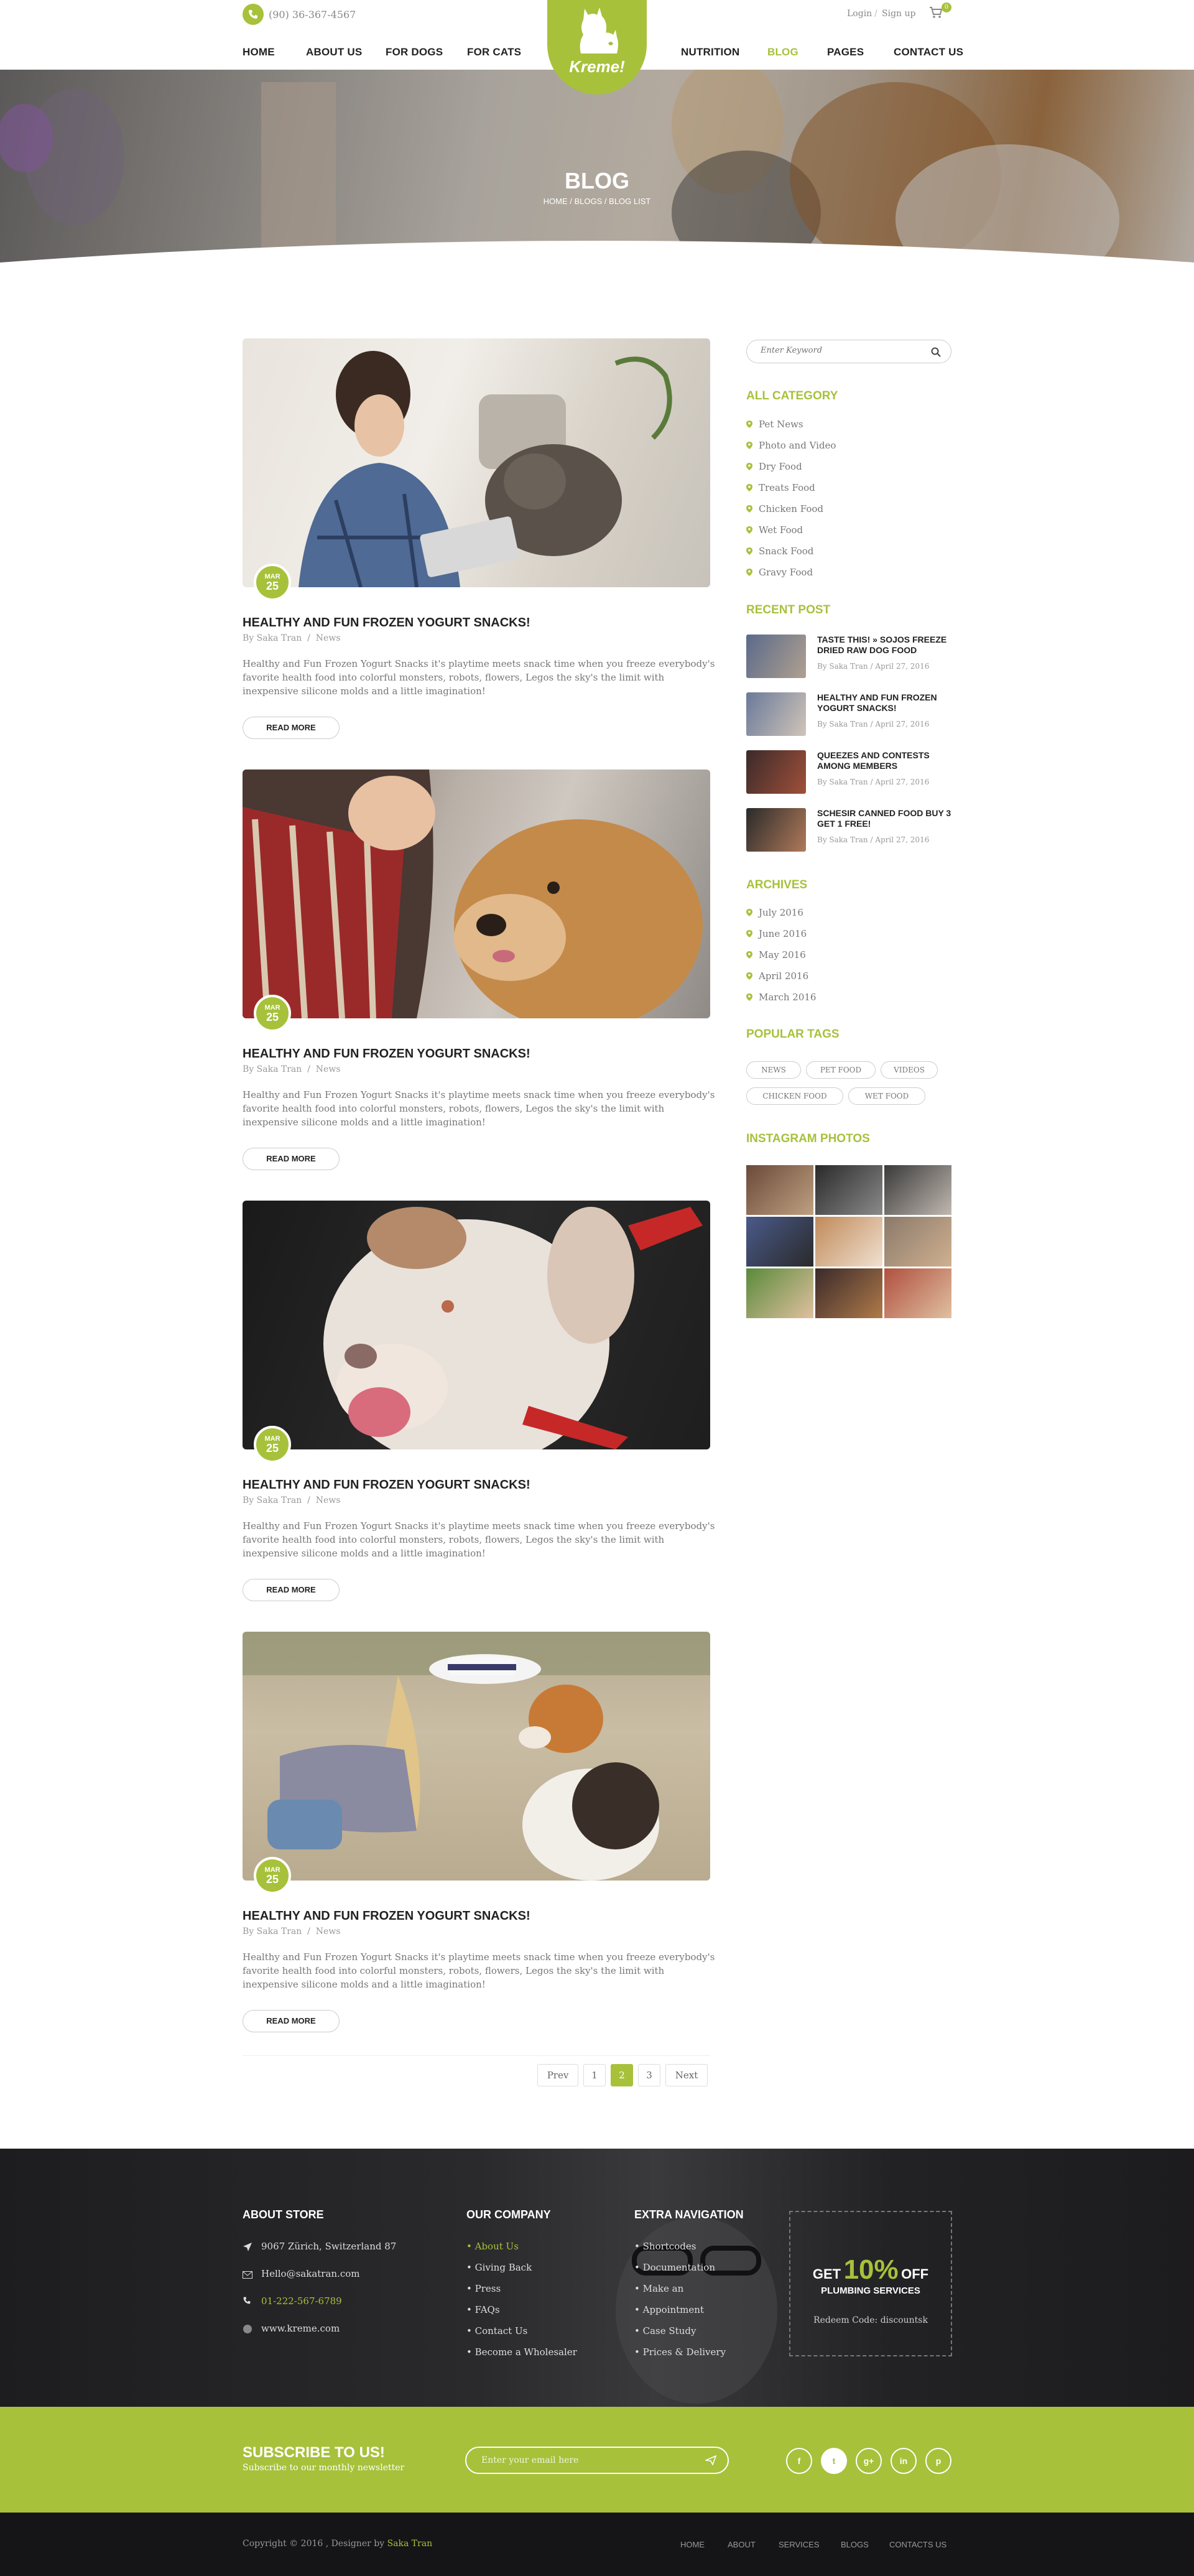 The image size is (1194, 2576). Describe the element at coordinates (414, 52) in the screenshot. I see `nav-for-dogs: FOR DOGS` at that location.